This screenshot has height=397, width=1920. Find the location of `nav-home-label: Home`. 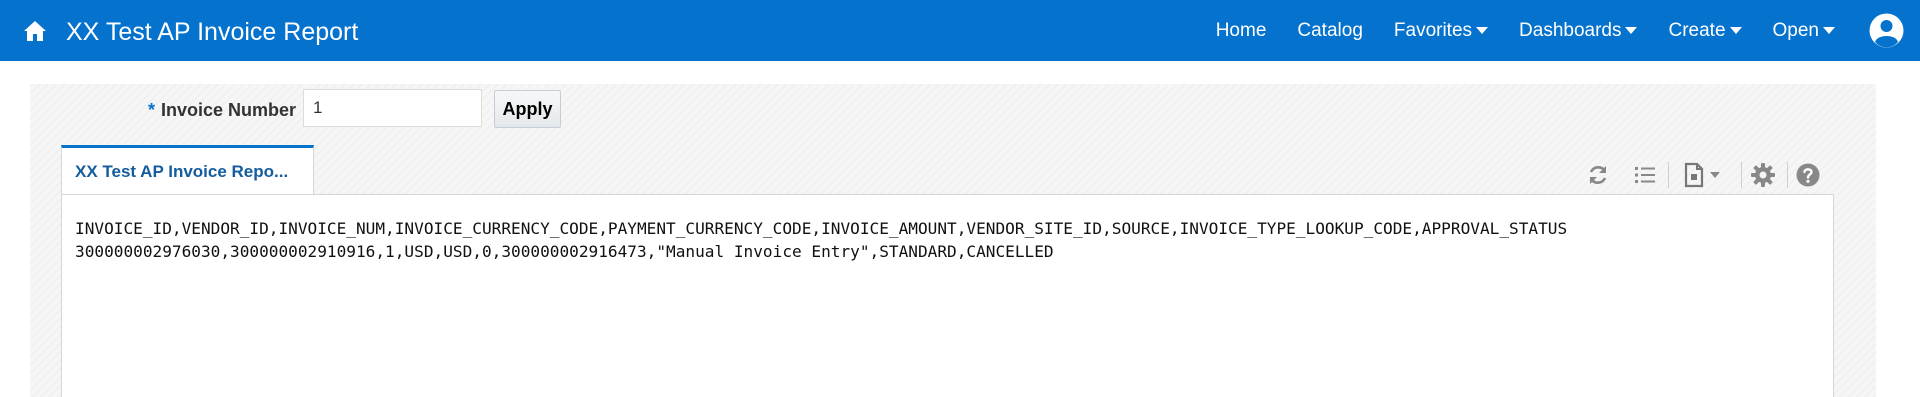

nav-home-label: Home is located at coordinates (1241, 30).